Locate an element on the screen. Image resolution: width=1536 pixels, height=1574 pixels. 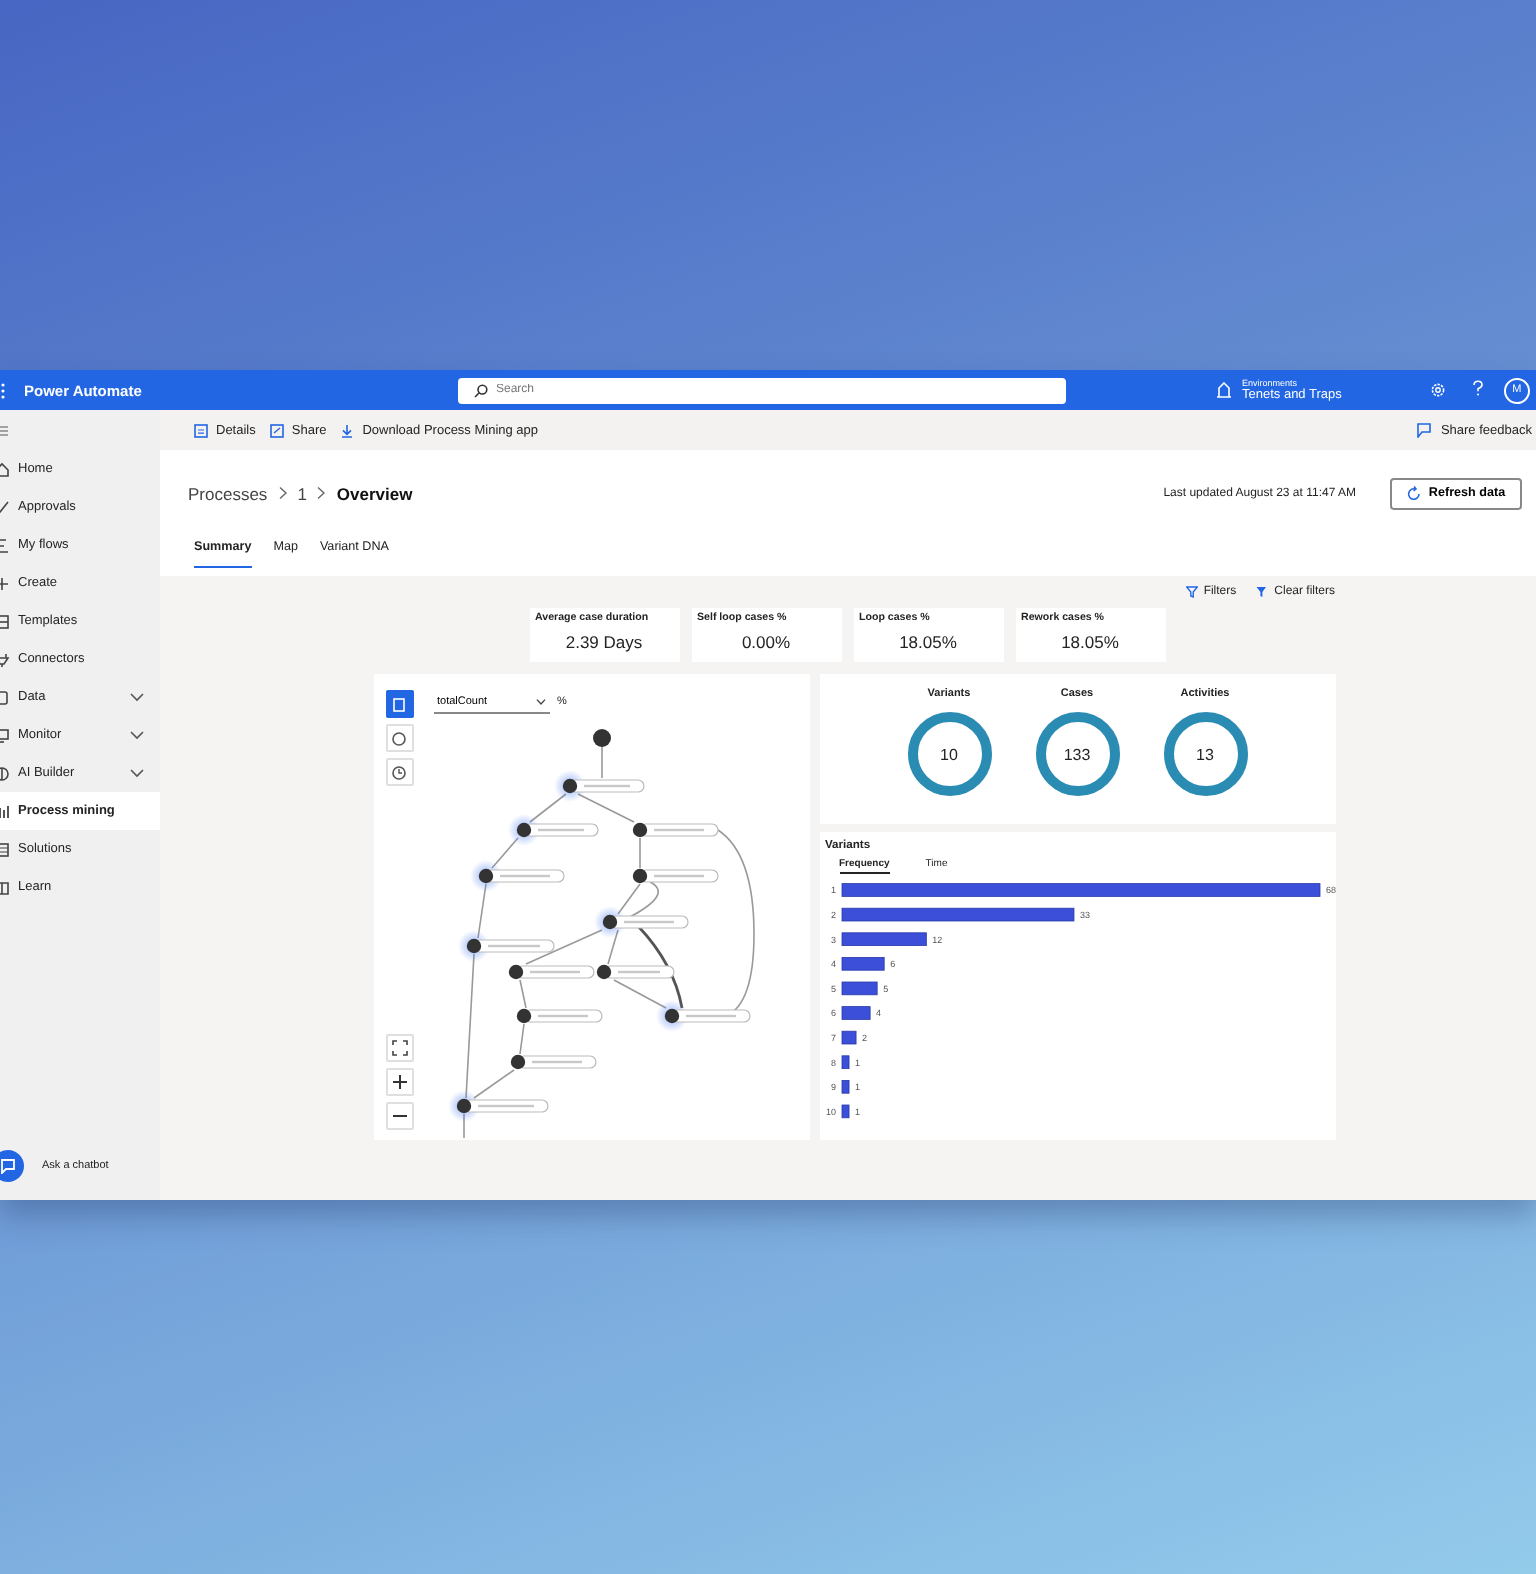
feedback-icon is located at coordinates (1424, 430).